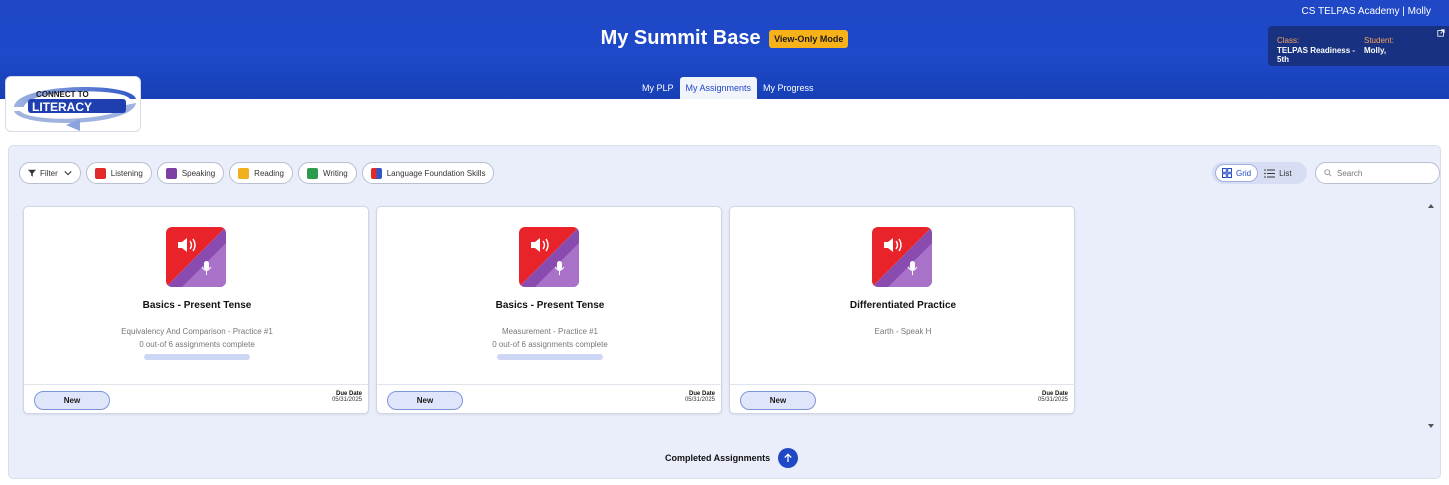  Describe the element at coordinates (68, 173) in the screenshot. I see `chevron-down-icon` at that location.